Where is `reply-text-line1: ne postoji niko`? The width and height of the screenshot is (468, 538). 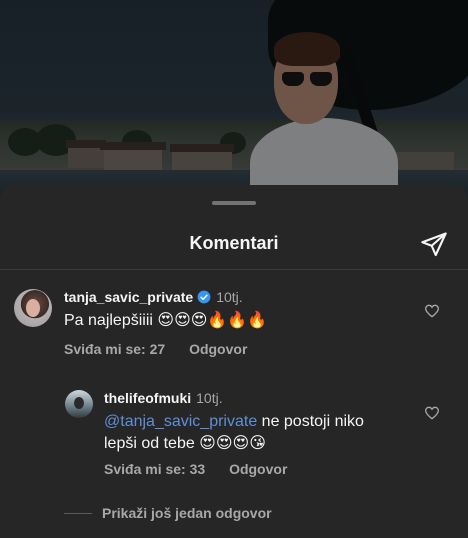
reply-text-line1: ne postoji niko is located at coordinates (310, 421).